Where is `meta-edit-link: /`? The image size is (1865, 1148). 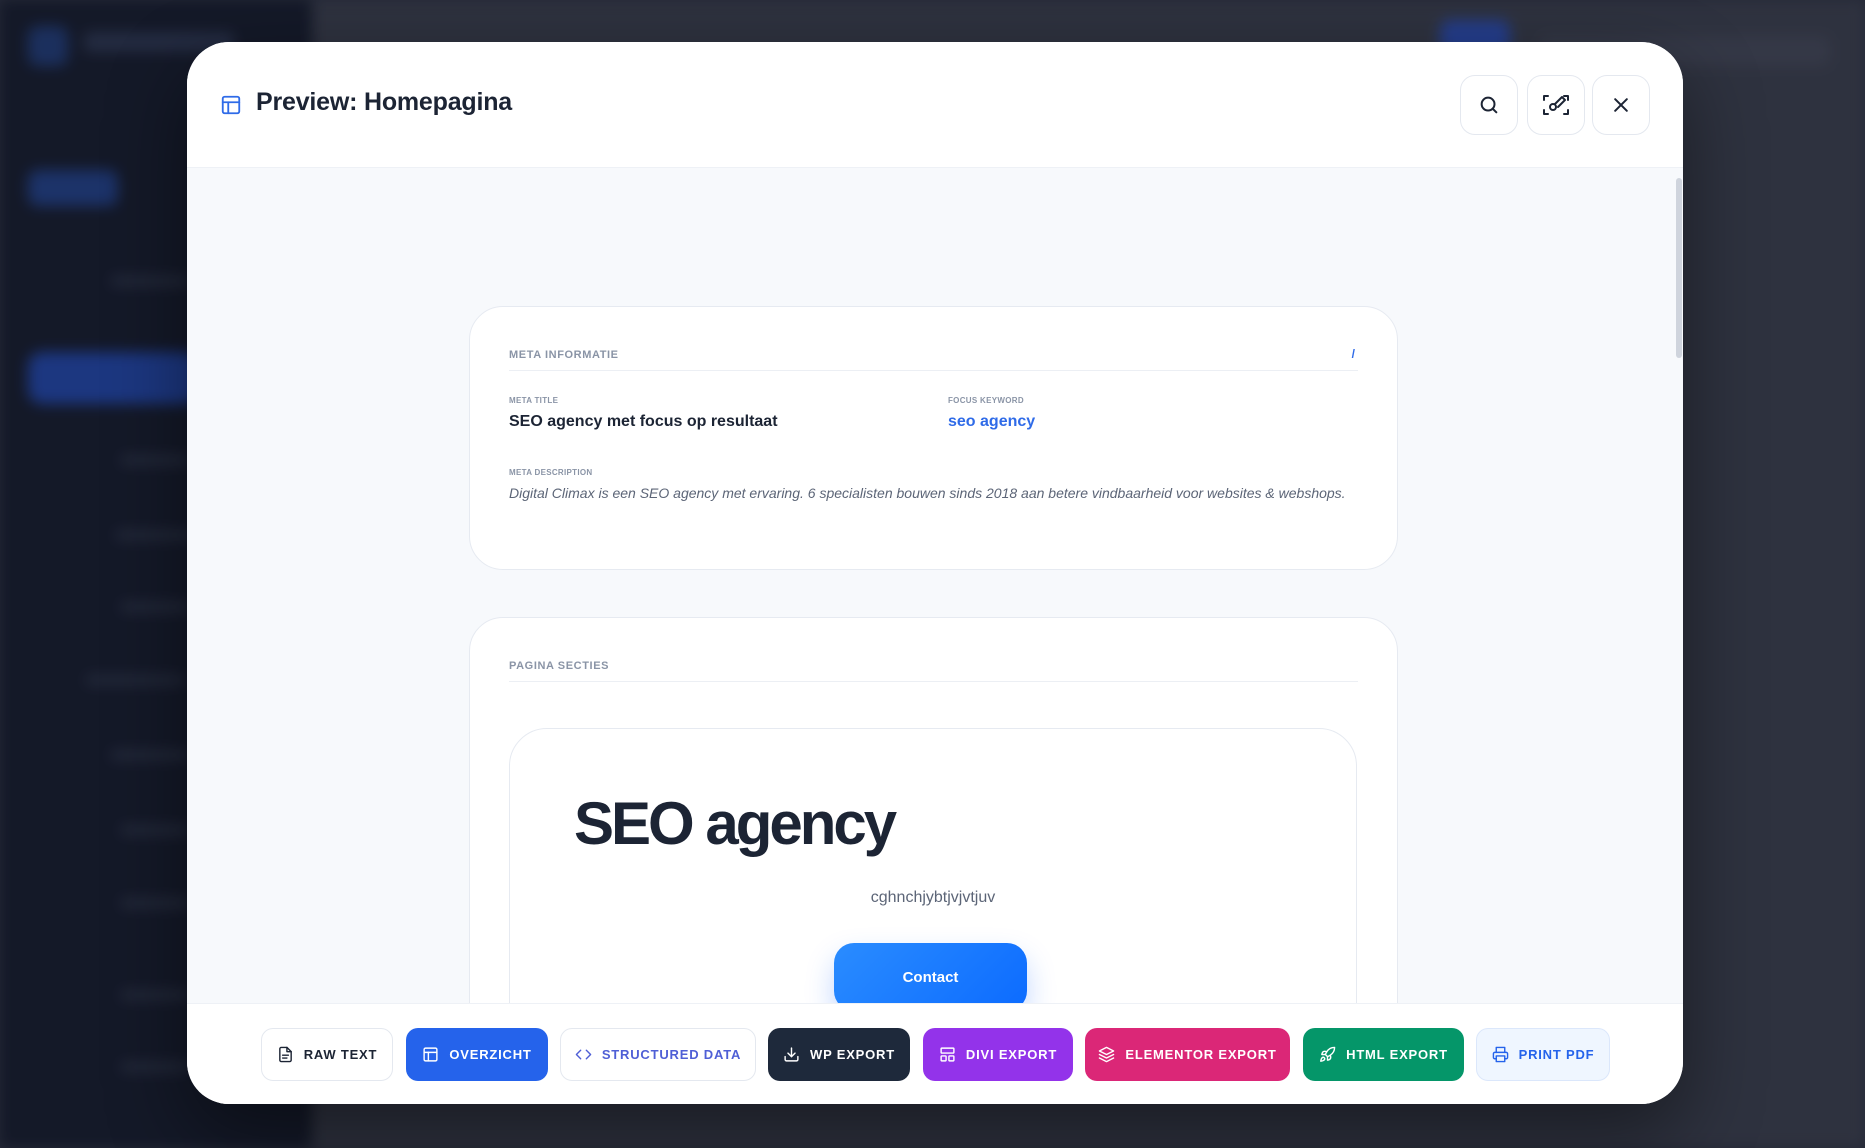 meta-edit-link: / is located at coordinates (1353, 354).